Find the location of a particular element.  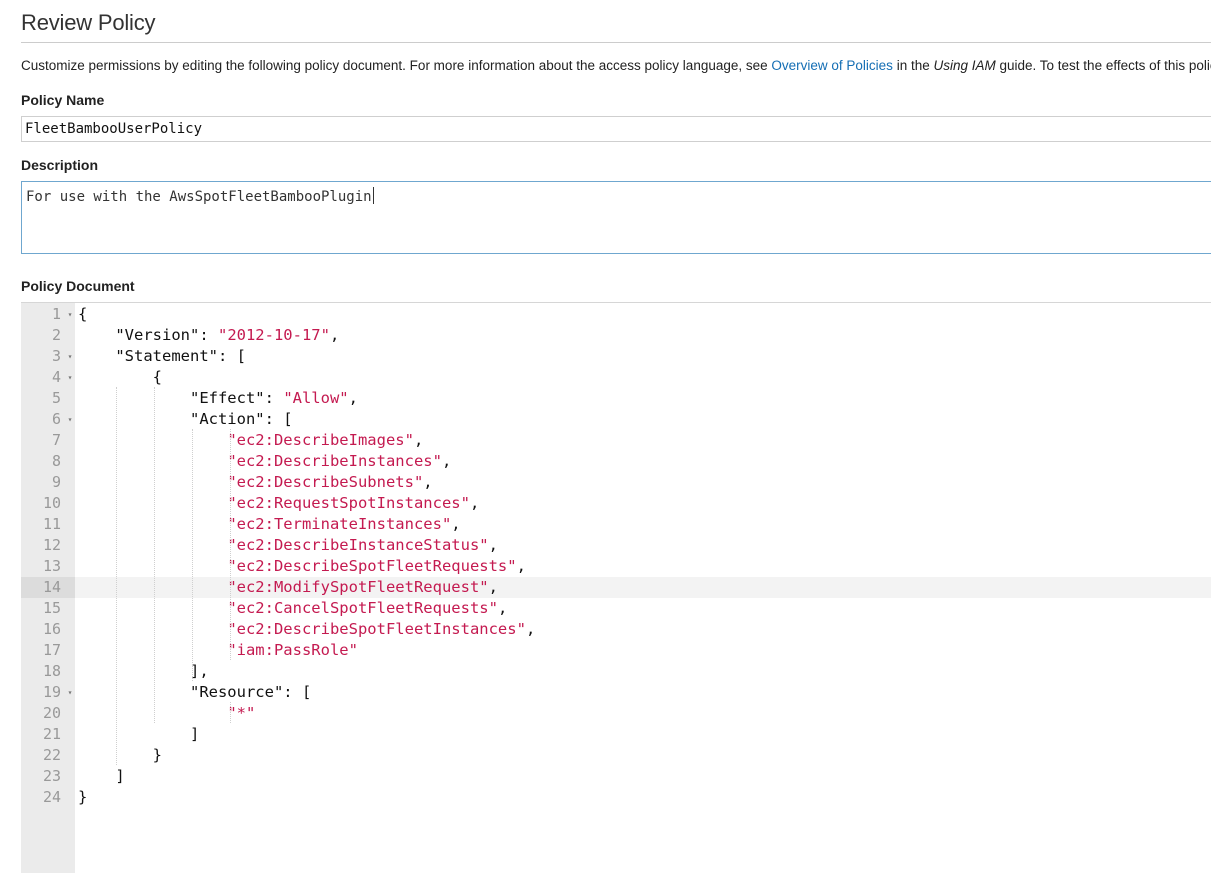

code-text: "ec2:DescribeSpotFleetRequests", is located at coordinates (302, 566).